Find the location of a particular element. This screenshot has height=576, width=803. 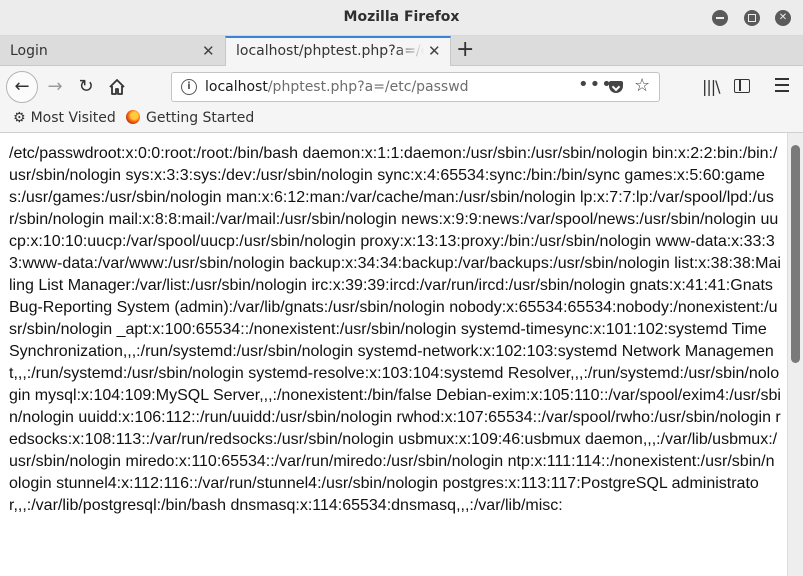

bookmark-getting-started: Getting Started is located at coordinates (190, 118).